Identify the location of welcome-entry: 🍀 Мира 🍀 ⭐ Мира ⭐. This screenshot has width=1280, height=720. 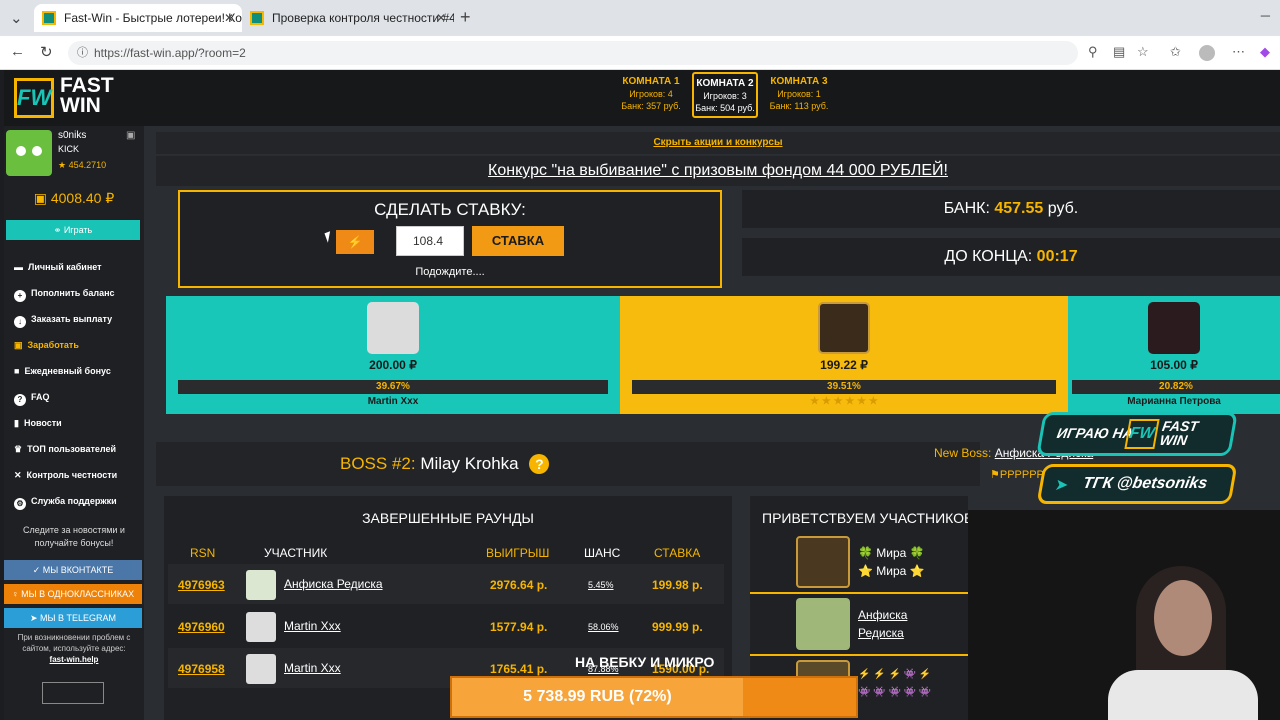
(859, 563).